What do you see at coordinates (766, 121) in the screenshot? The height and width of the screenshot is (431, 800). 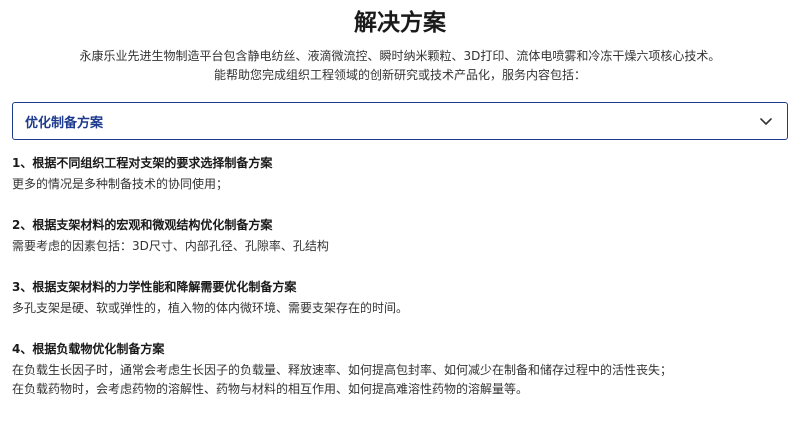 I see `chevron-down-icon` at bounding box center [766, 121].